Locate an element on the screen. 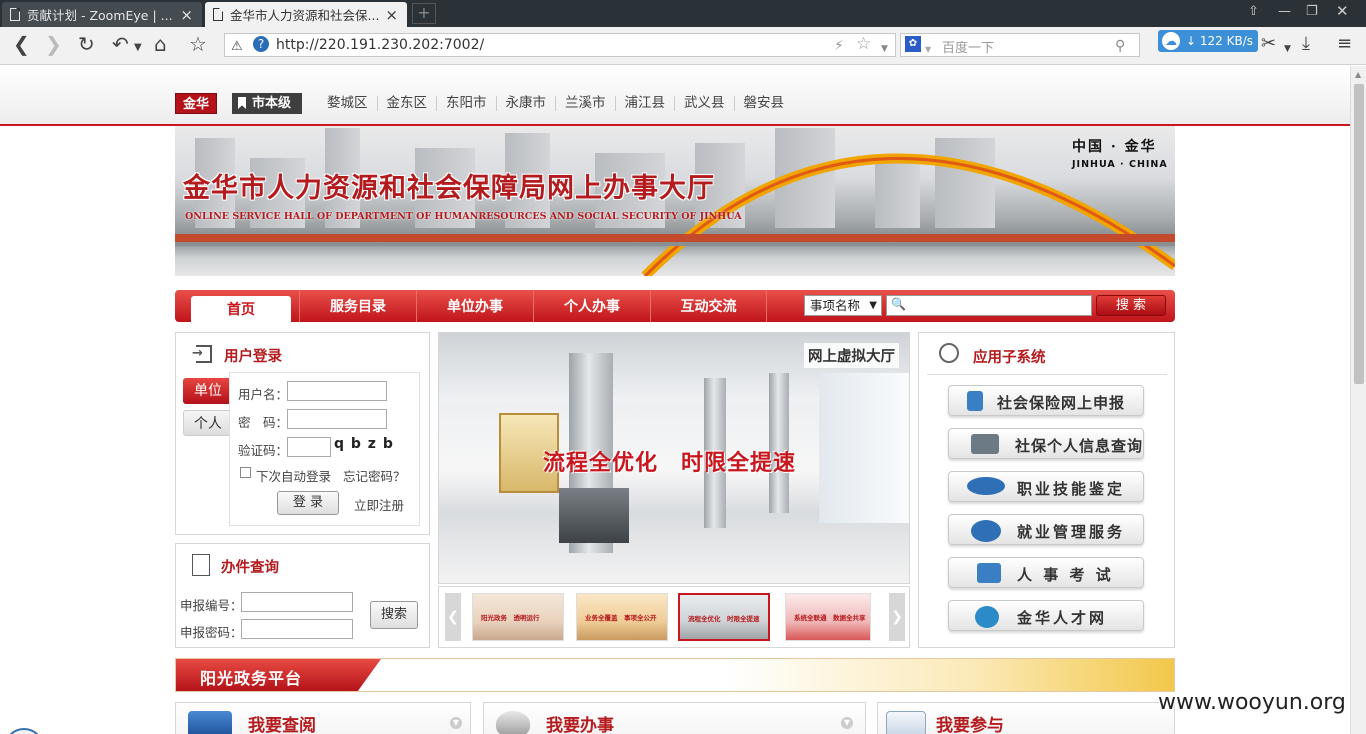 The image size is (1366, 734). chevron-left-icon: ❮ is located at coordinates (453, 617).